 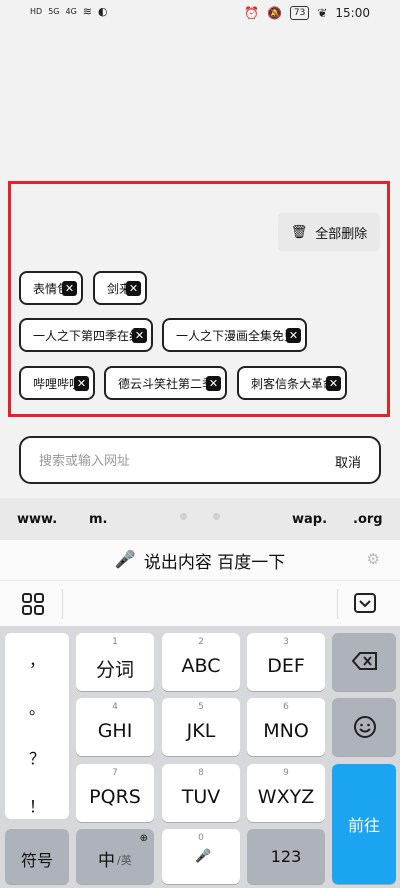 What do you see at coordinates (169, 461) in the screenshot?
I see `search-input` at bounding box center [169, 461].